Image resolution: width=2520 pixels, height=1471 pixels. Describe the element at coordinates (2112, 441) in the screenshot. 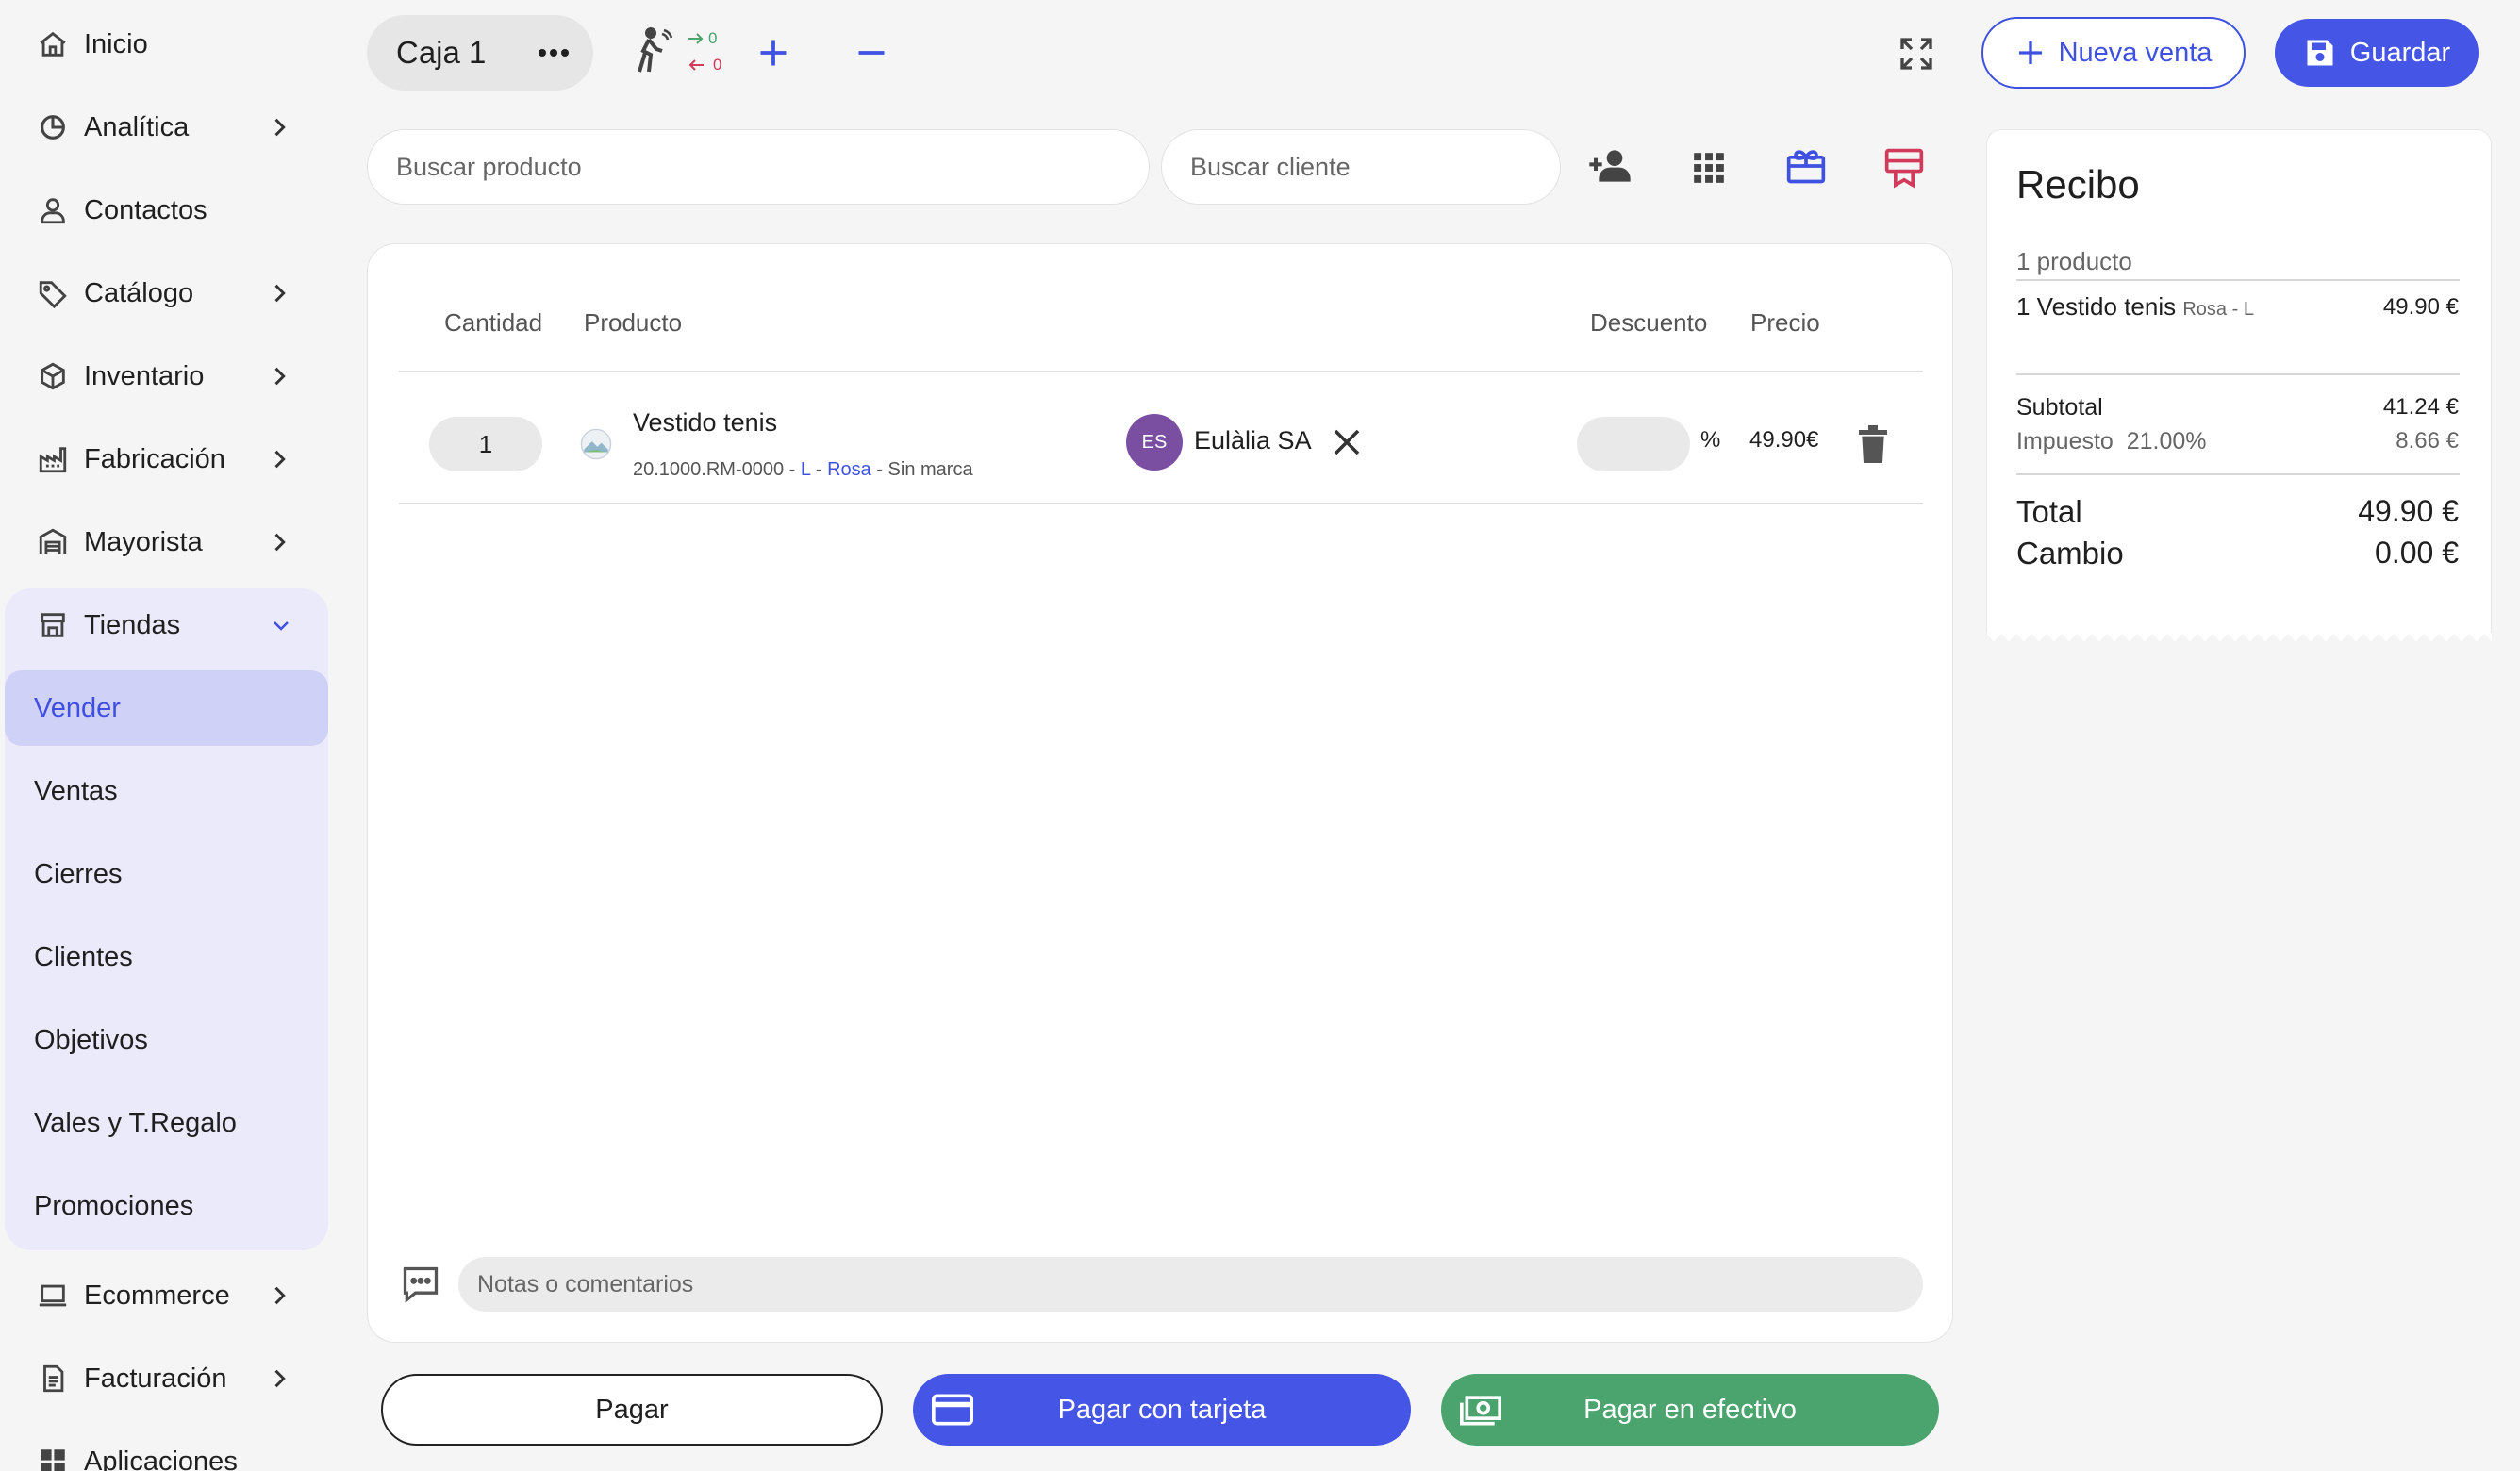

I see `tax-label: Impuesto 21.00%` at that location.